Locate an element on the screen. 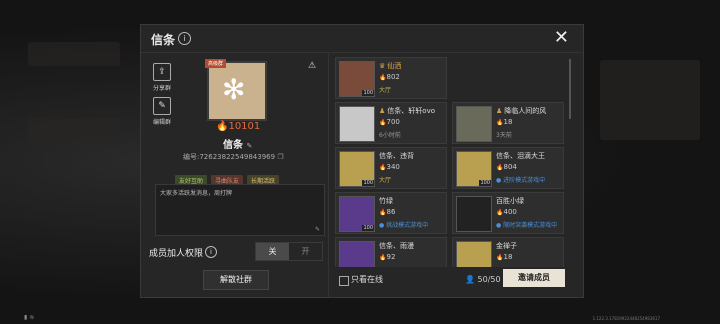 This screenshot has width=720, height=324. level-badge: 高级群 is located at coordinates (216, 63).